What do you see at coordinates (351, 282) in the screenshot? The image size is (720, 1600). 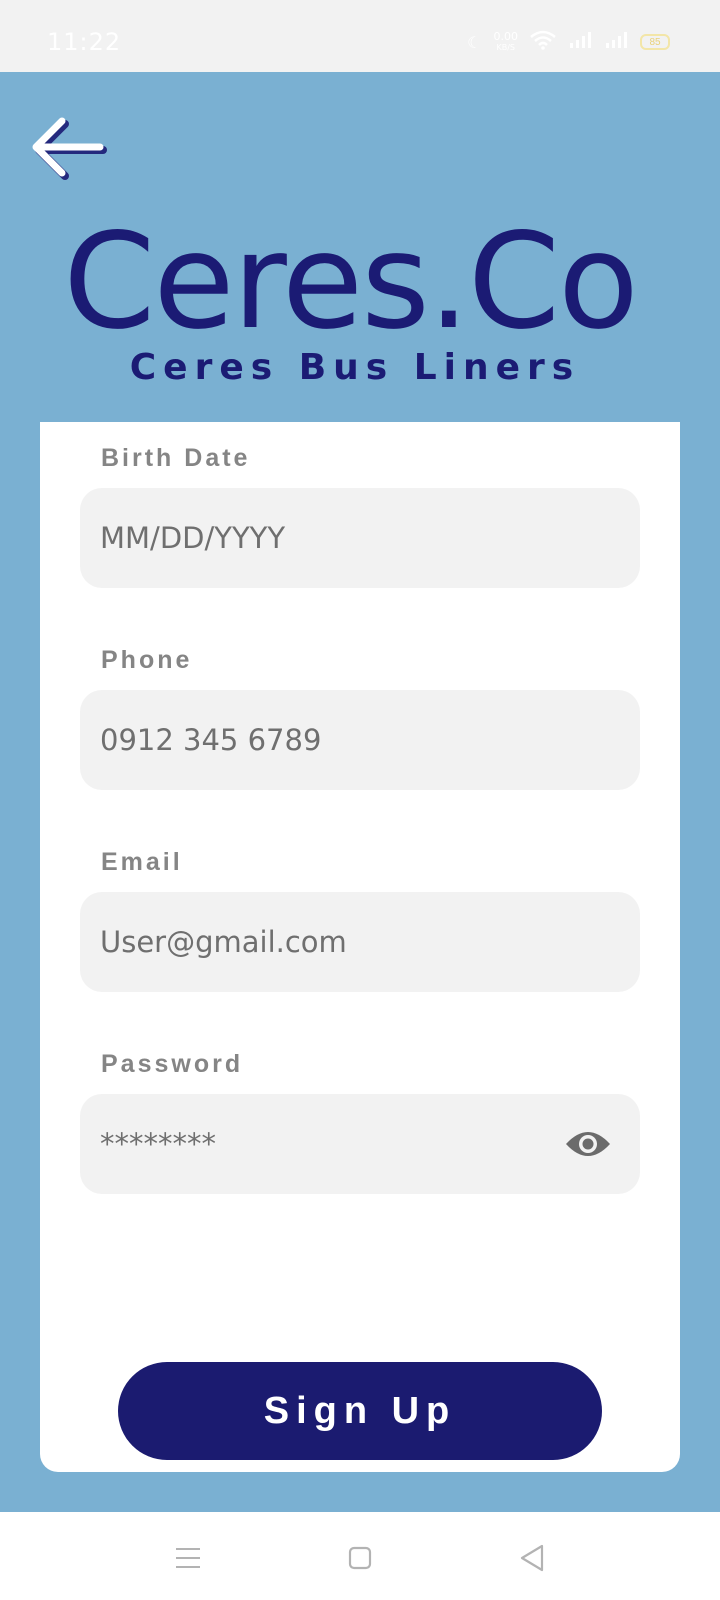 I see `brand-name: Ceres.Co` at bounding box center [351, 282].